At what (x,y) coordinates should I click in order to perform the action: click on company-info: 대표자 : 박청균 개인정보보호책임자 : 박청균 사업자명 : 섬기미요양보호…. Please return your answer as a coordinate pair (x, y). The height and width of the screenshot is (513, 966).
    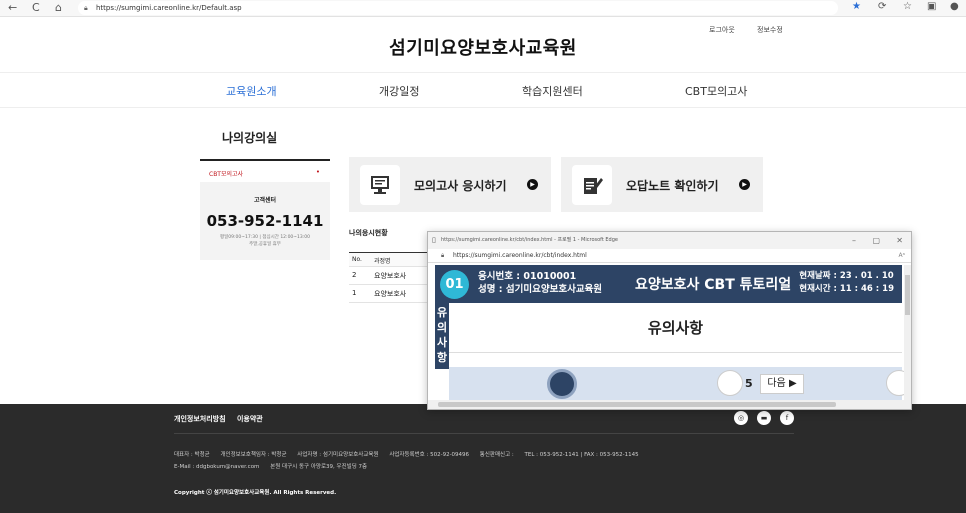
    Looking at the image, I should click on (406, 455).